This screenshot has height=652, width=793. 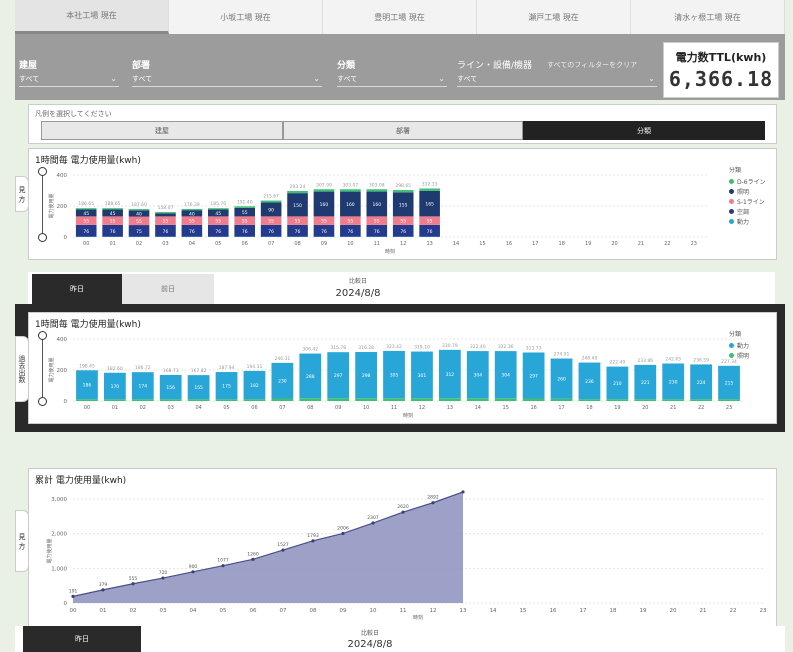 I want to click on side-tab-past: 過去出数, so click(x=22, y=369).